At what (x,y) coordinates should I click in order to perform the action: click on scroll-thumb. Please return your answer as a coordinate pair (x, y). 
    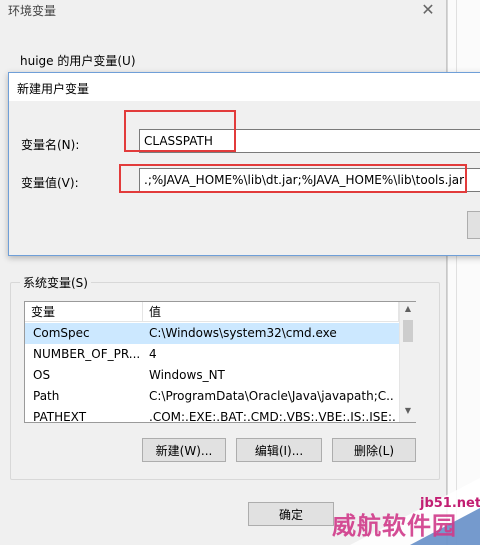
    Looking at the image, I should click on (408, 331).